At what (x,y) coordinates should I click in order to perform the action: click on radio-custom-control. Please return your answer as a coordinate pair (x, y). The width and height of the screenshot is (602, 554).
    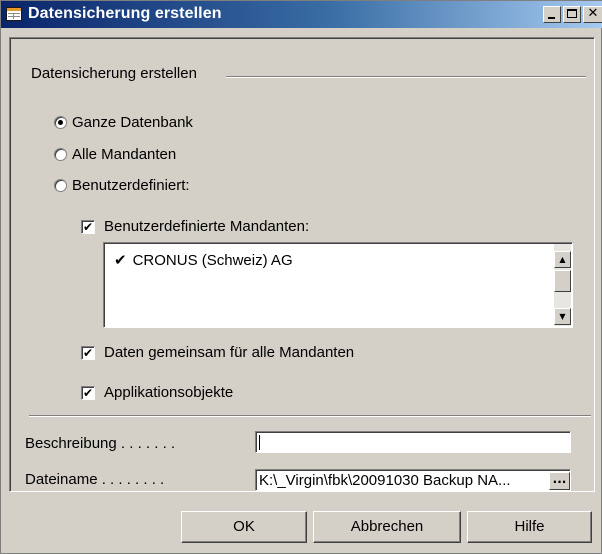
    Looking at the image, I should click on (60, 185).